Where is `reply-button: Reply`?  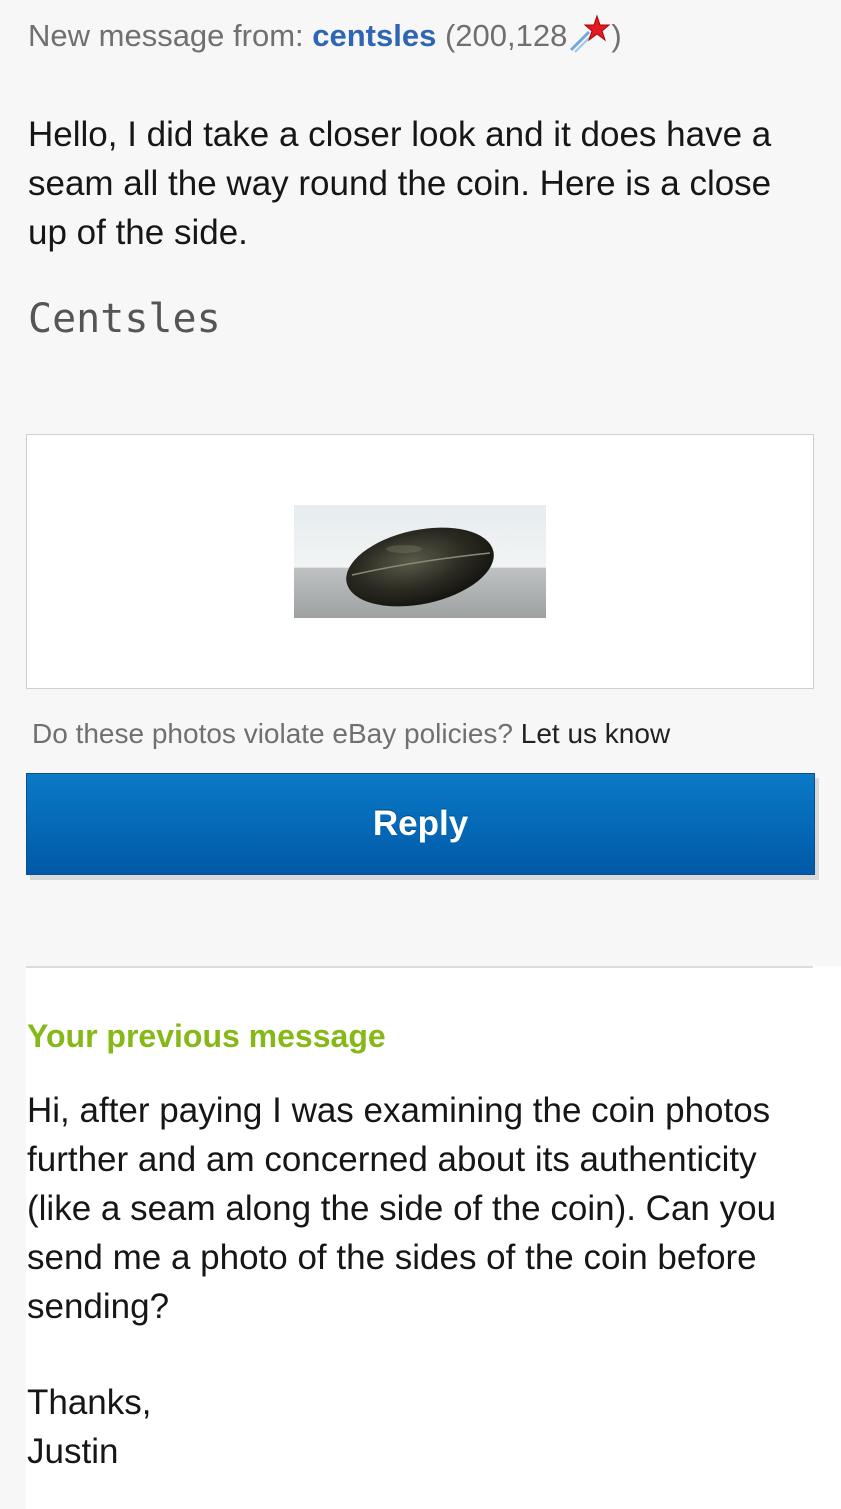
reply-button: Reply is located at coordinates (420, 824).